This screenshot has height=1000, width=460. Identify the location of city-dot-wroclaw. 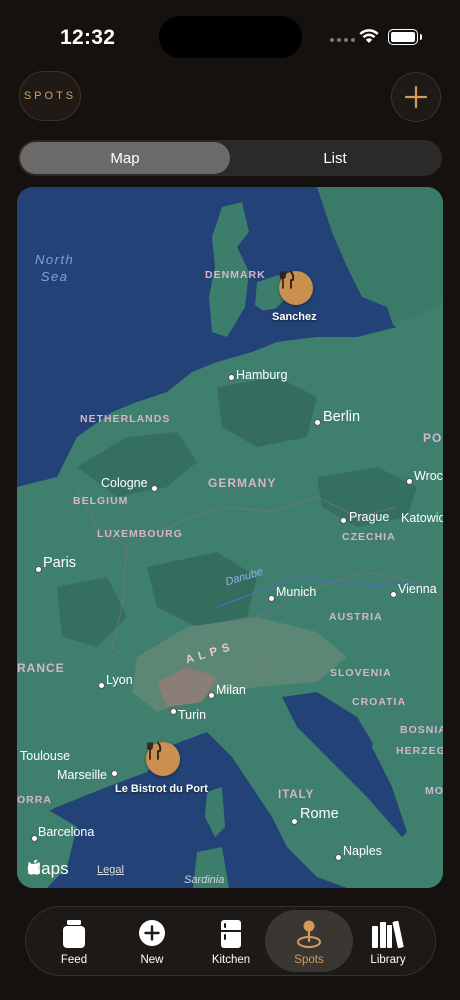
(409, 481).